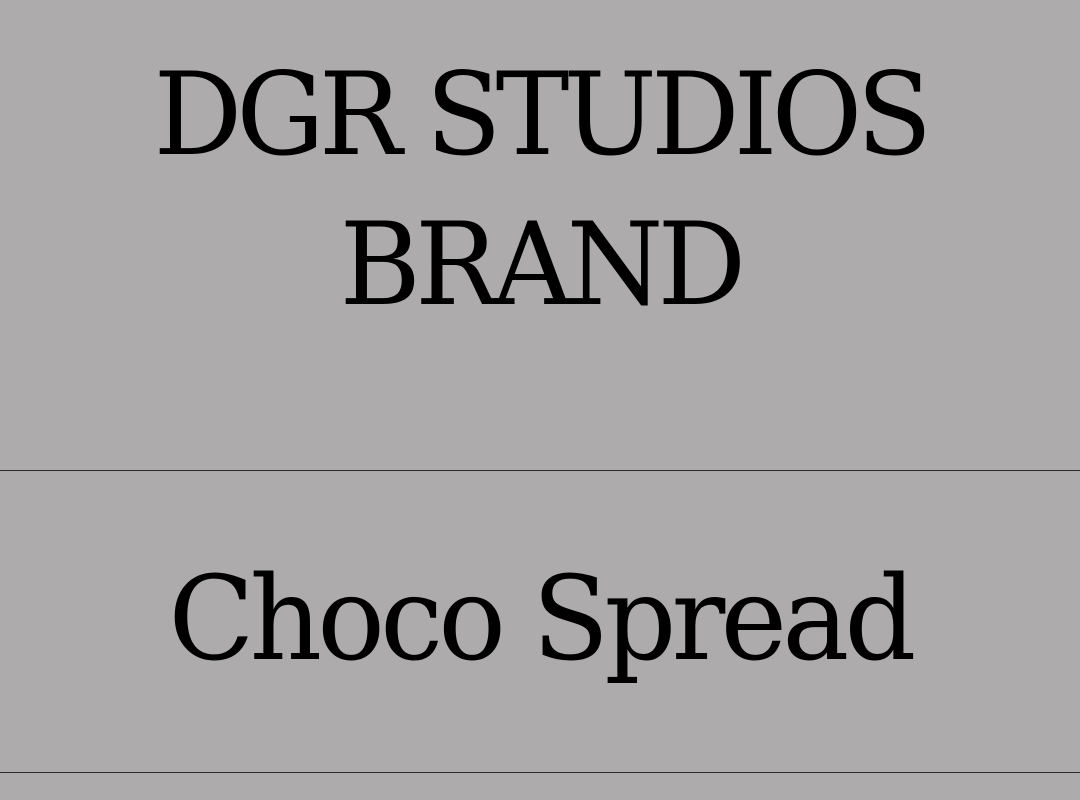  I want to click on brand-line-2: BRAND, so click(543, 264).